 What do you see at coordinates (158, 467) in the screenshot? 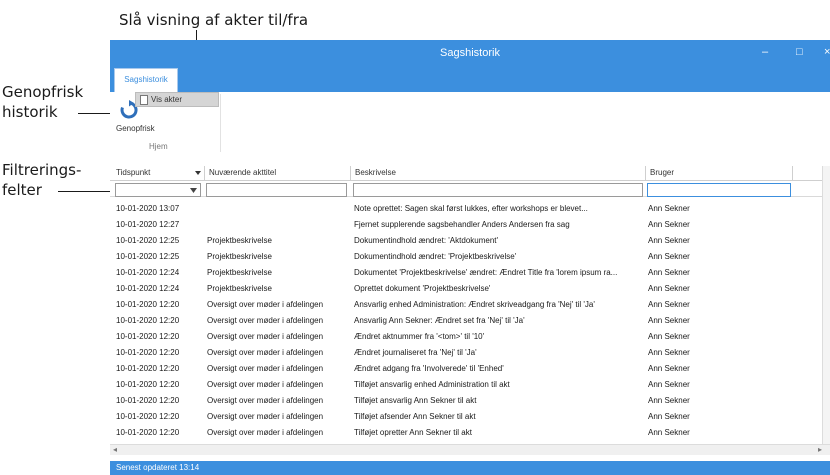
I see `status-text: Senest opdateret 13:14` at bounding box center [158, 467].